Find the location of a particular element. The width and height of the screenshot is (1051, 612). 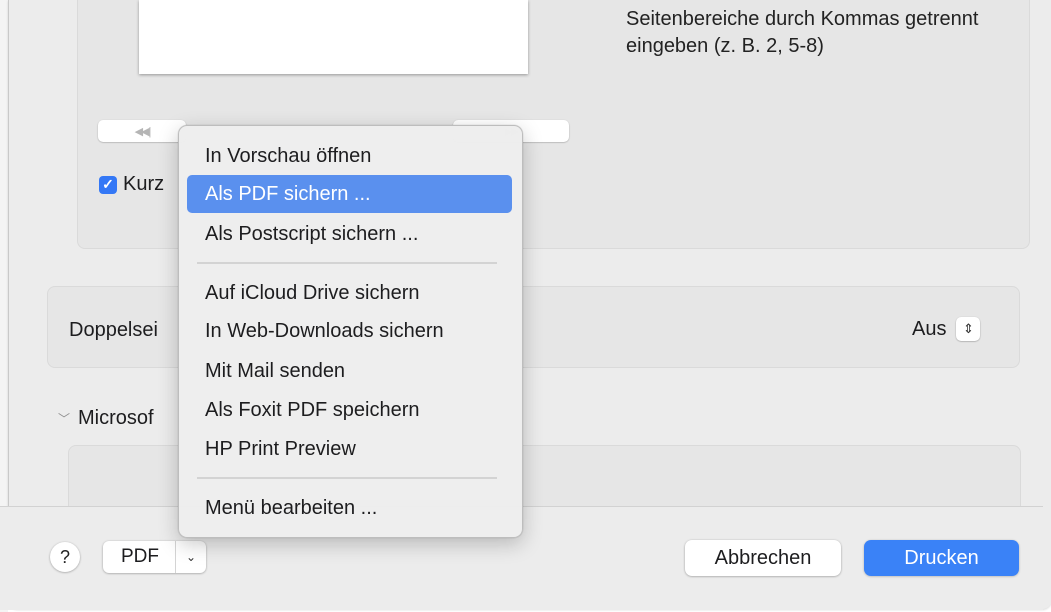

print-button-label: Drucken is located at coordinates (941, 557).